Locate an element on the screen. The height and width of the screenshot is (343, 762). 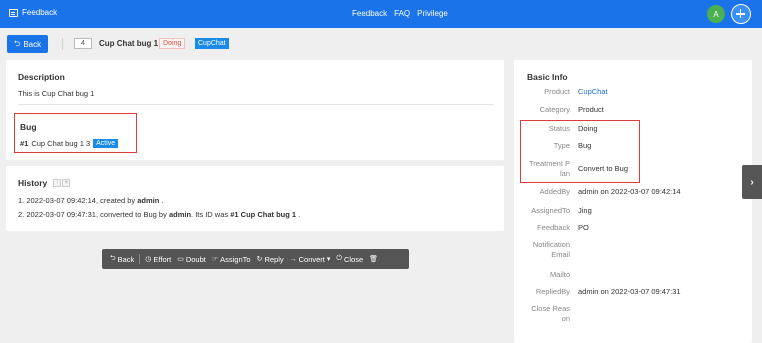
convert-button: → Convert ▾ is located at coordinates (310, 259).